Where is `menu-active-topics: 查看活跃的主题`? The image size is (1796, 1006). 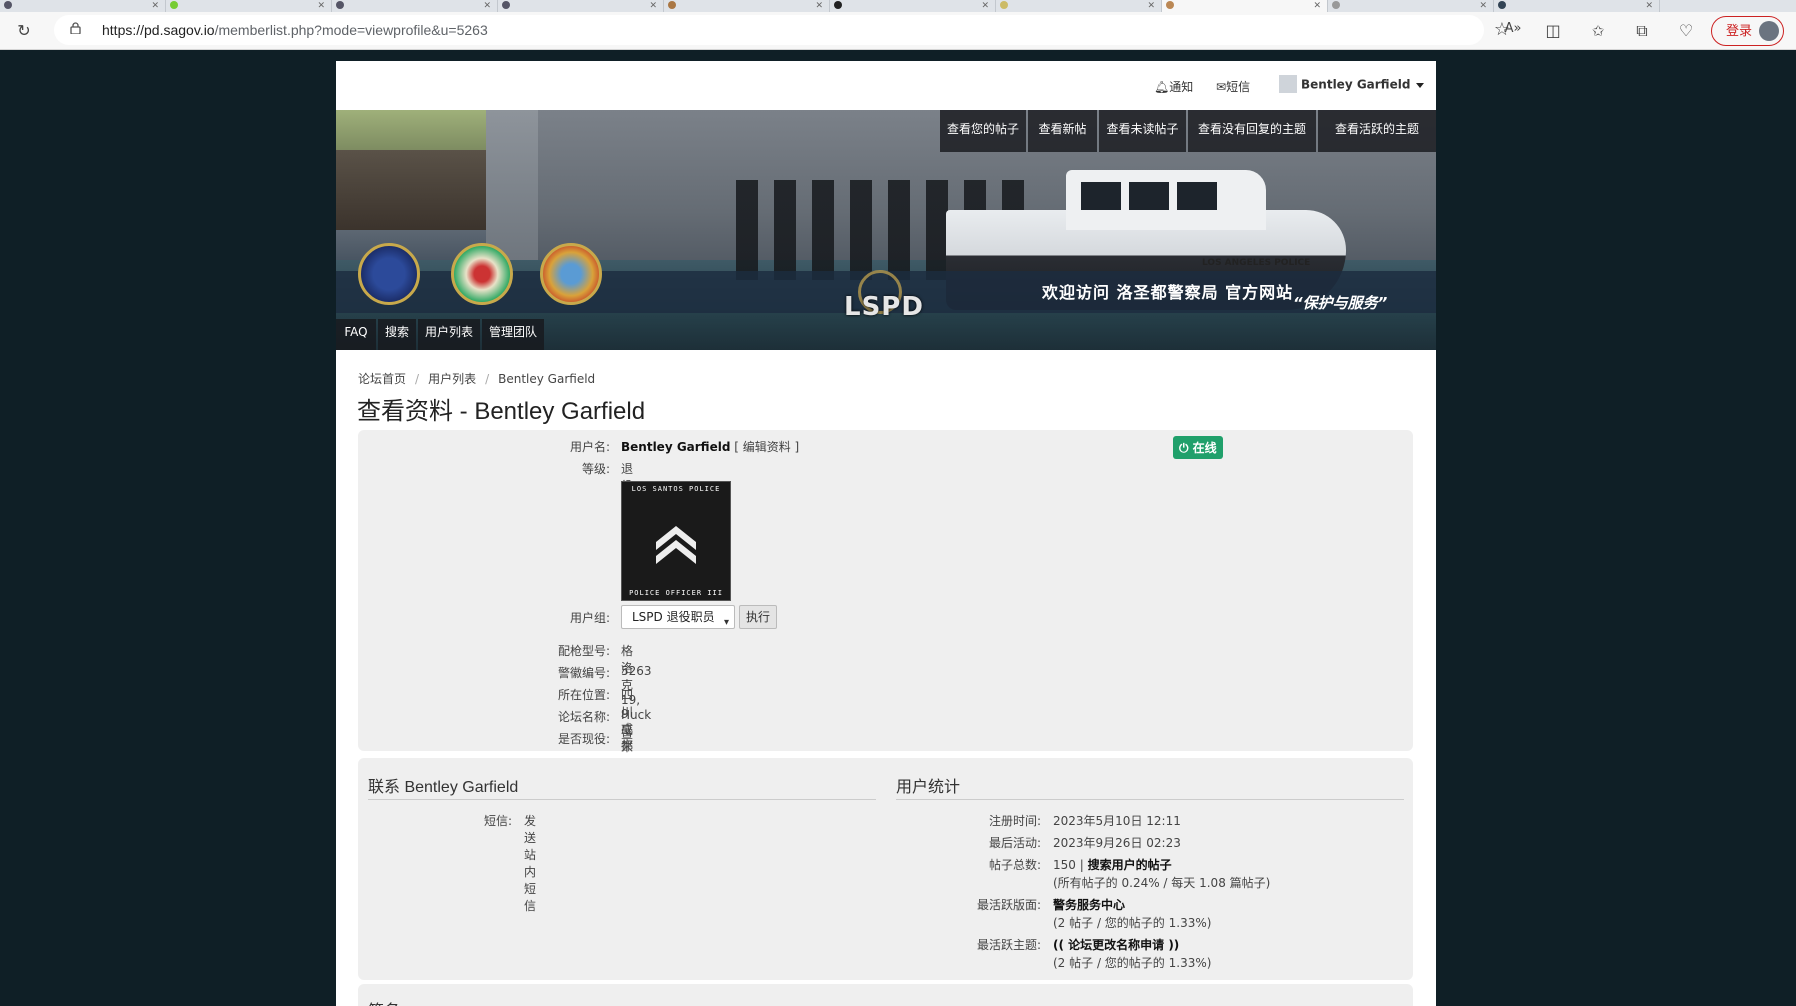
menu-active-topics: 查看活跃的主题 is located at coordinates (1377, 131).